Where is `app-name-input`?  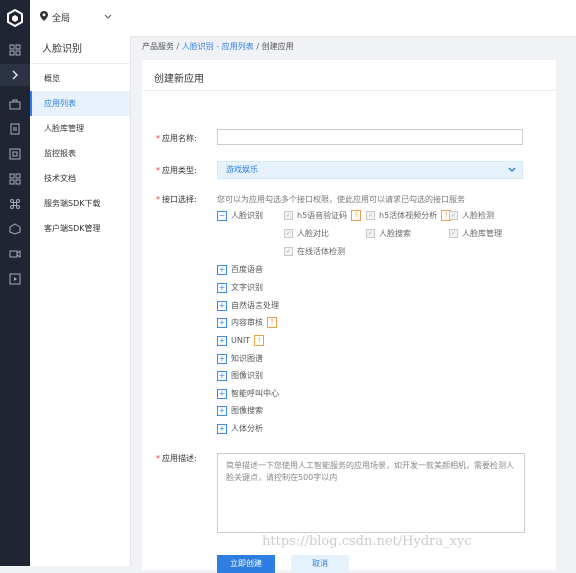
app-name-input is located at coordinates (370, 137).